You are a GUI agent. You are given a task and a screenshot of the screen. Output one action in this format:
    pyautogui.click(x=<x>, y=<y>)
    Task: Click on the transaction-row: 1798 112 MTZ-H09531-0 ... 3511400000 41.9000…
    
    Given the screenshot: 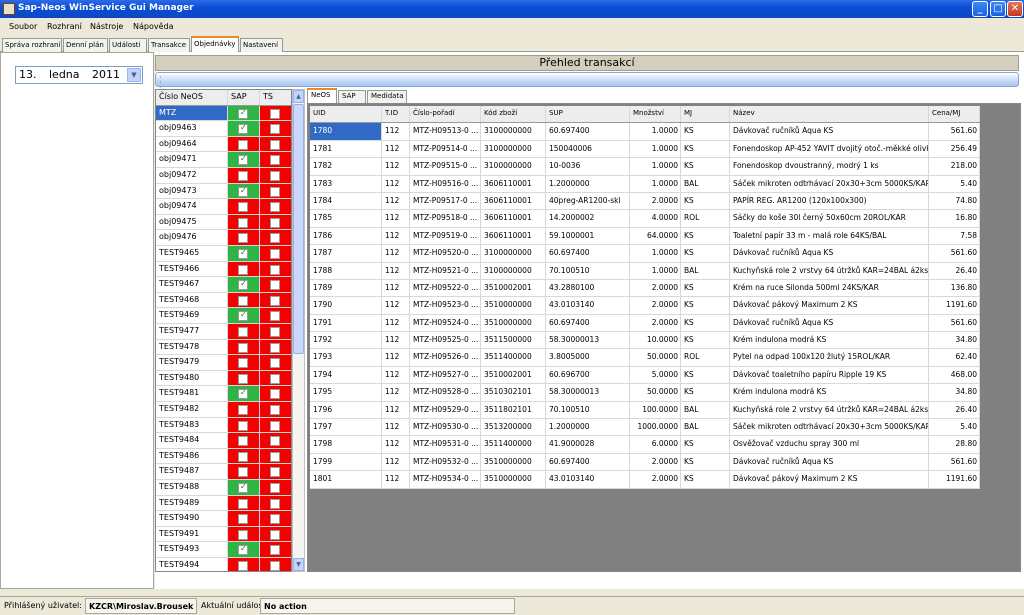 What is the action you would take?
    pyautogui.click(x=645, y=445)
    